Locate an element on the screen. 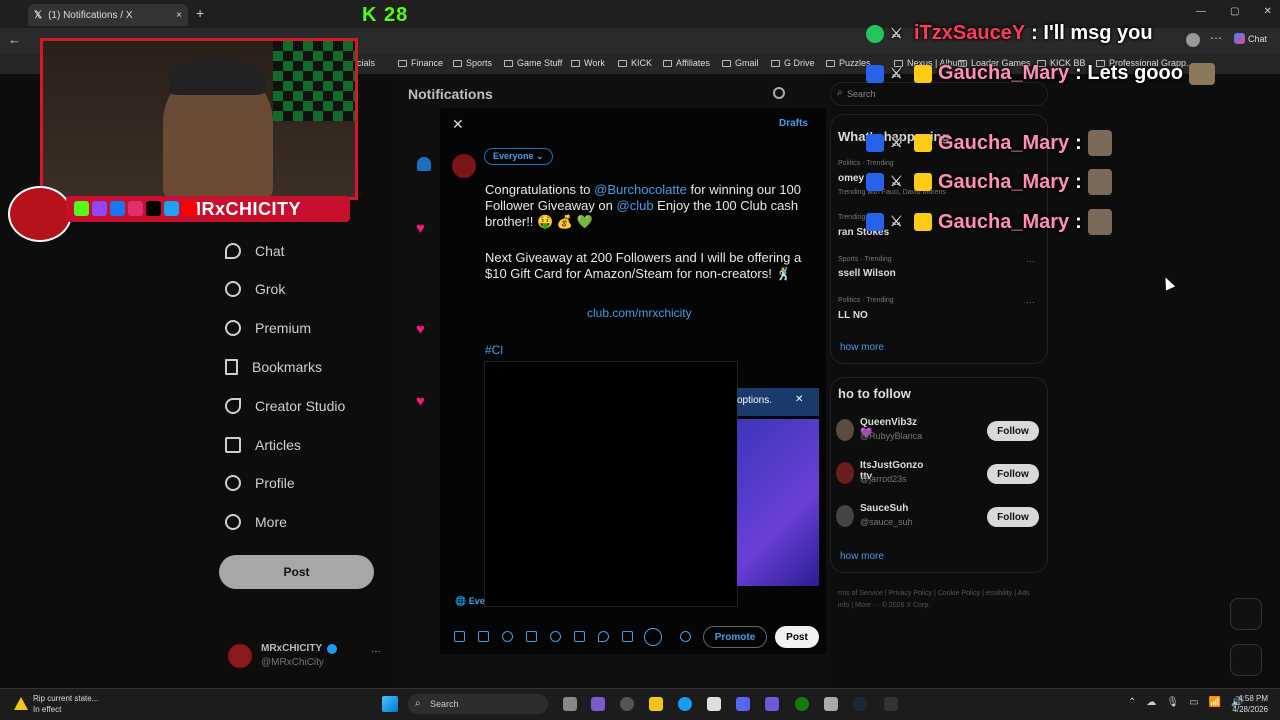  taskbar-search: ⌕ Search is located at coordinates (478, 704).